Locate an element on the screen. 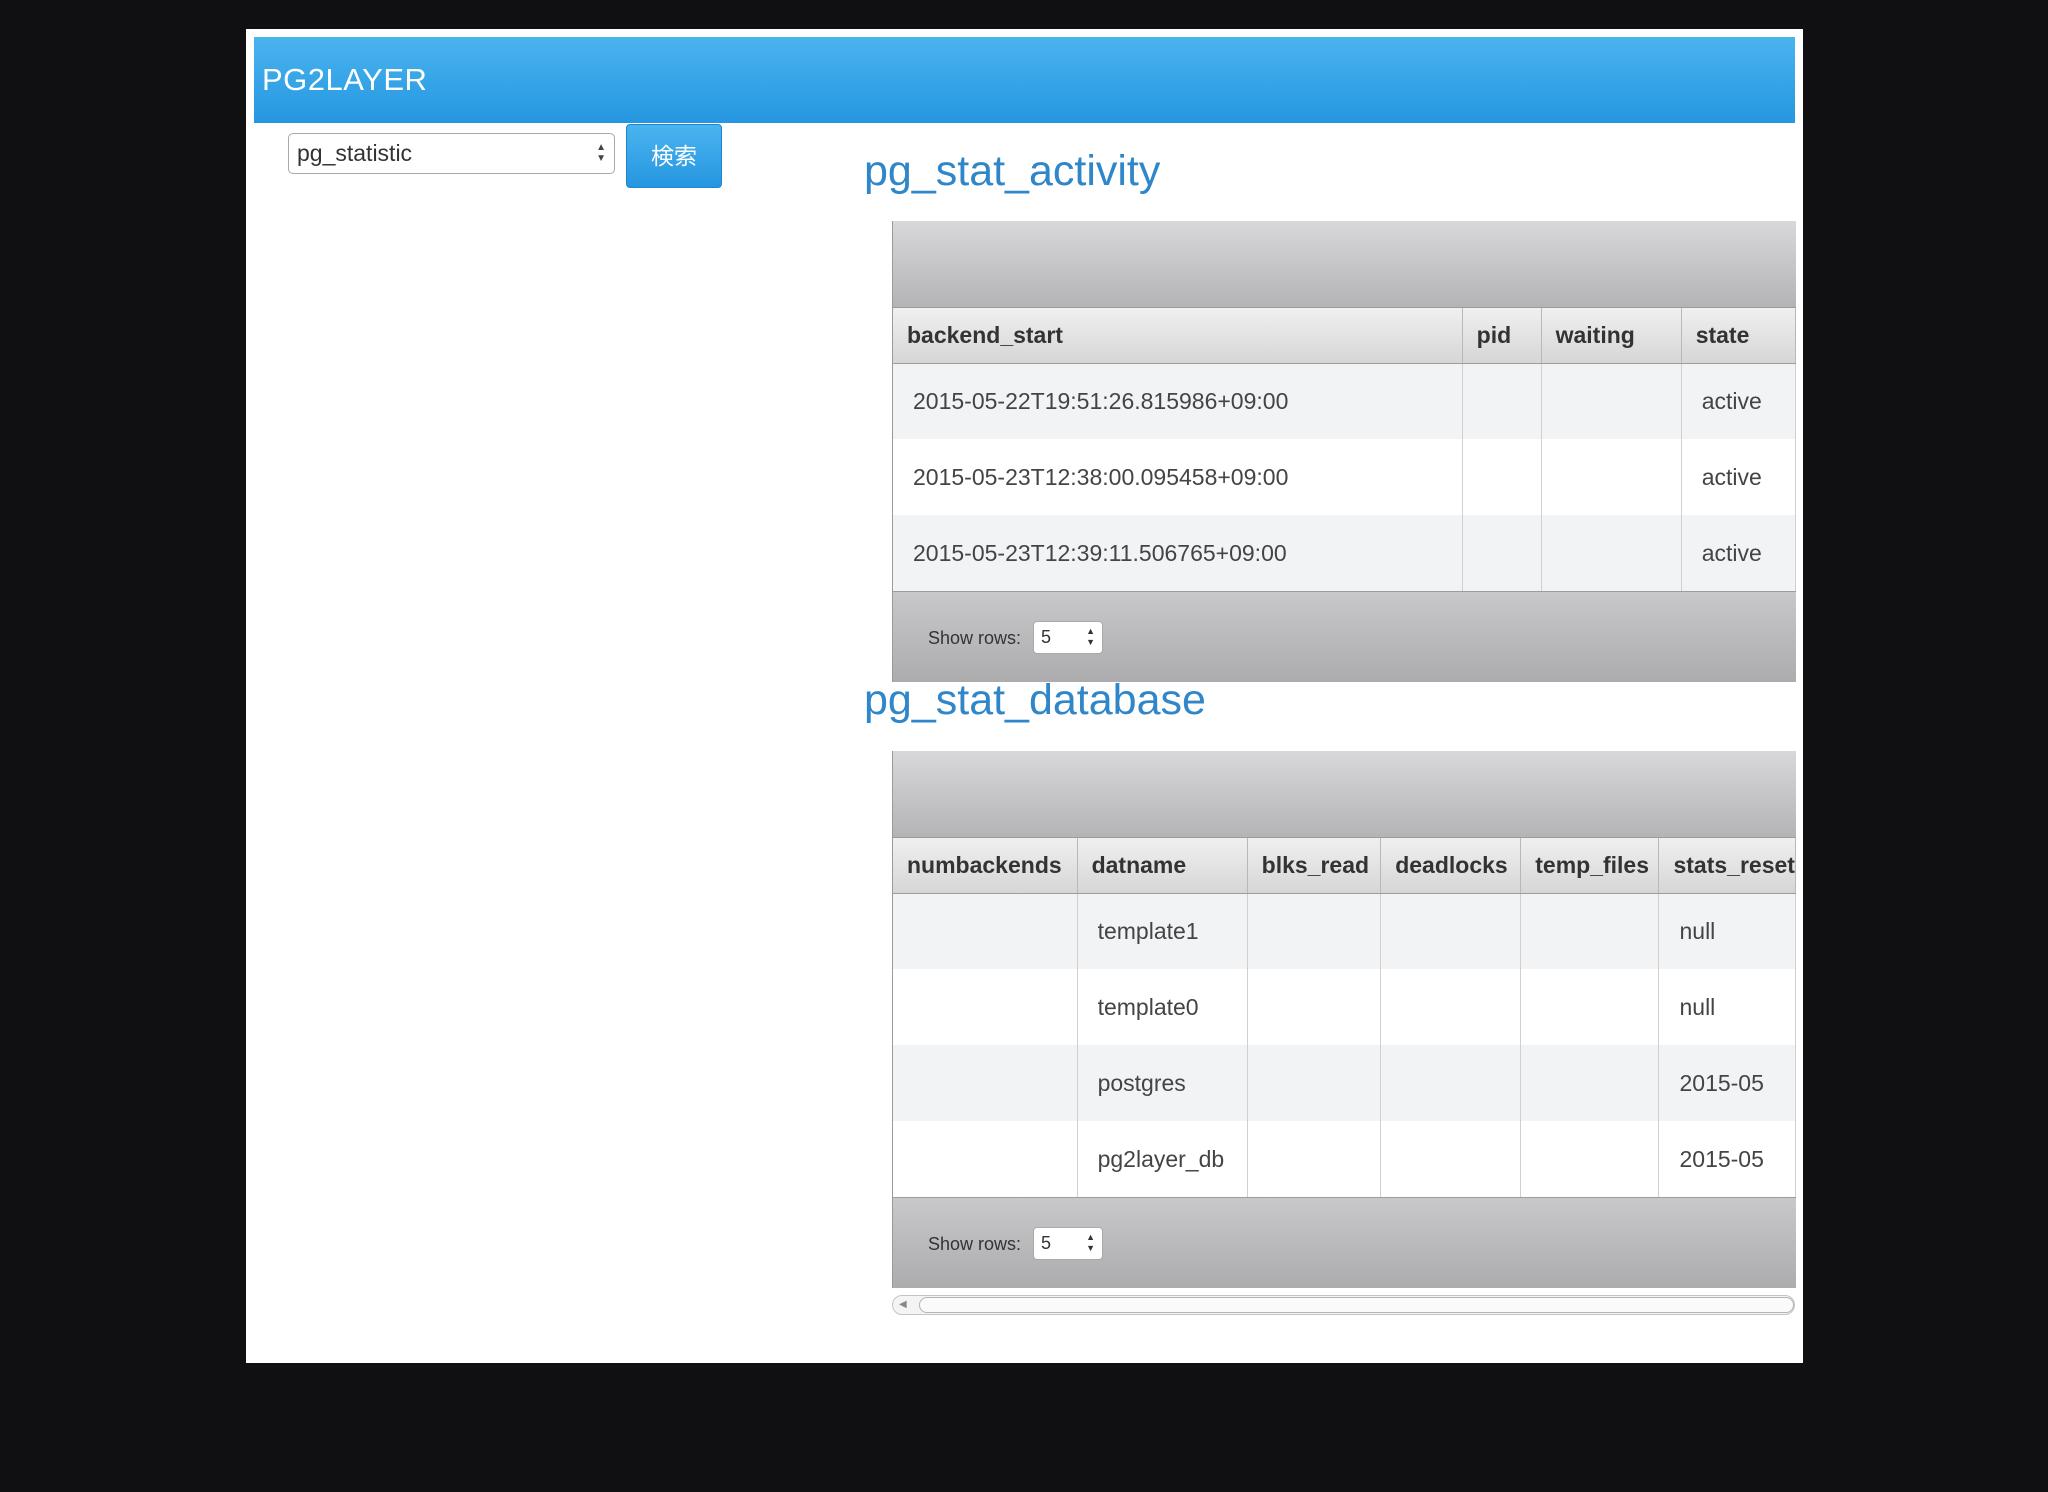 This screenshot has width=2048, height=1492. table-row: template1 null is located at coordinates (1344, 931).